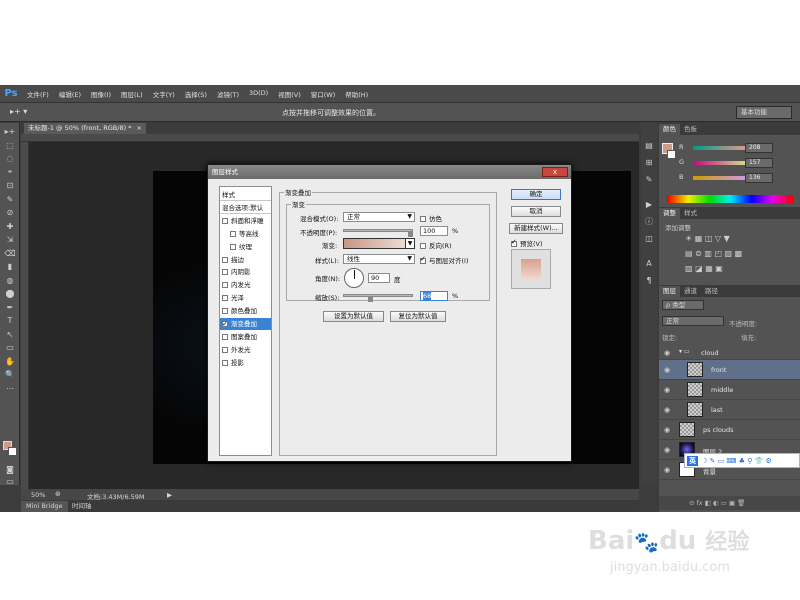  Describe the element at coordinates (693, 321) in the screenshot. I see `blend-mode-select: 正常` at that location.